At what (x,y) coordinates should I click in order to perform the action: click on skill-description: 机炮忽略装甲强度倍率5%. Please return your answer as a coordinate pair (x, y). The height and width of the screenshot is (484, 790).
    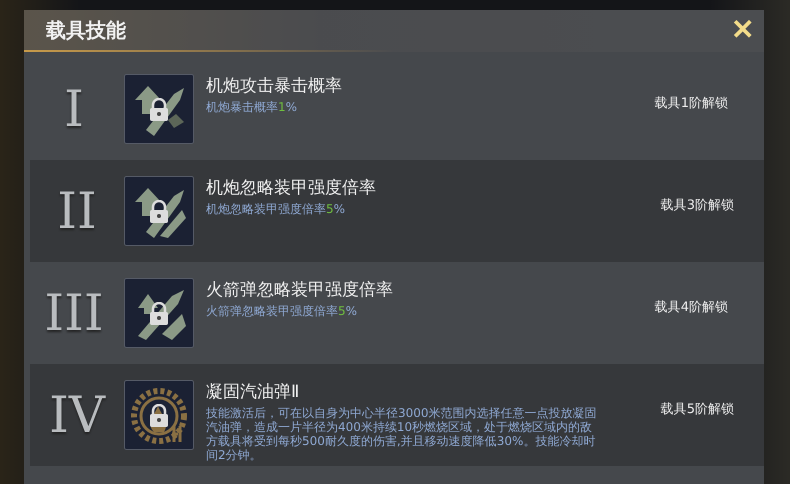
    Looking at the image, I should click on (276, 209).